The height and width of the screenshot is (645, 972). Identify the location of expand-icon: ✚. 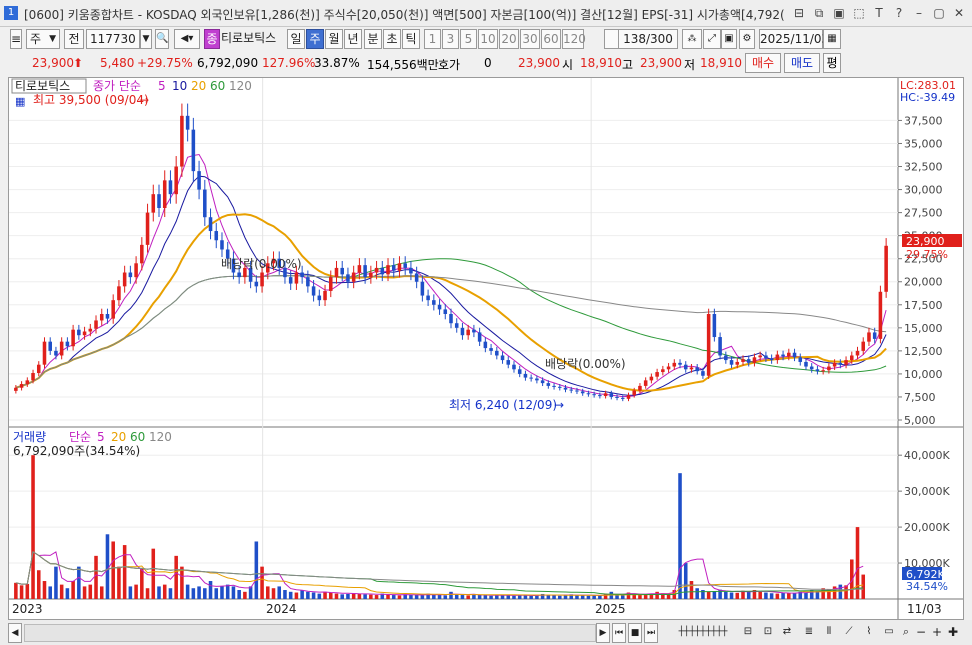
(953, 633).